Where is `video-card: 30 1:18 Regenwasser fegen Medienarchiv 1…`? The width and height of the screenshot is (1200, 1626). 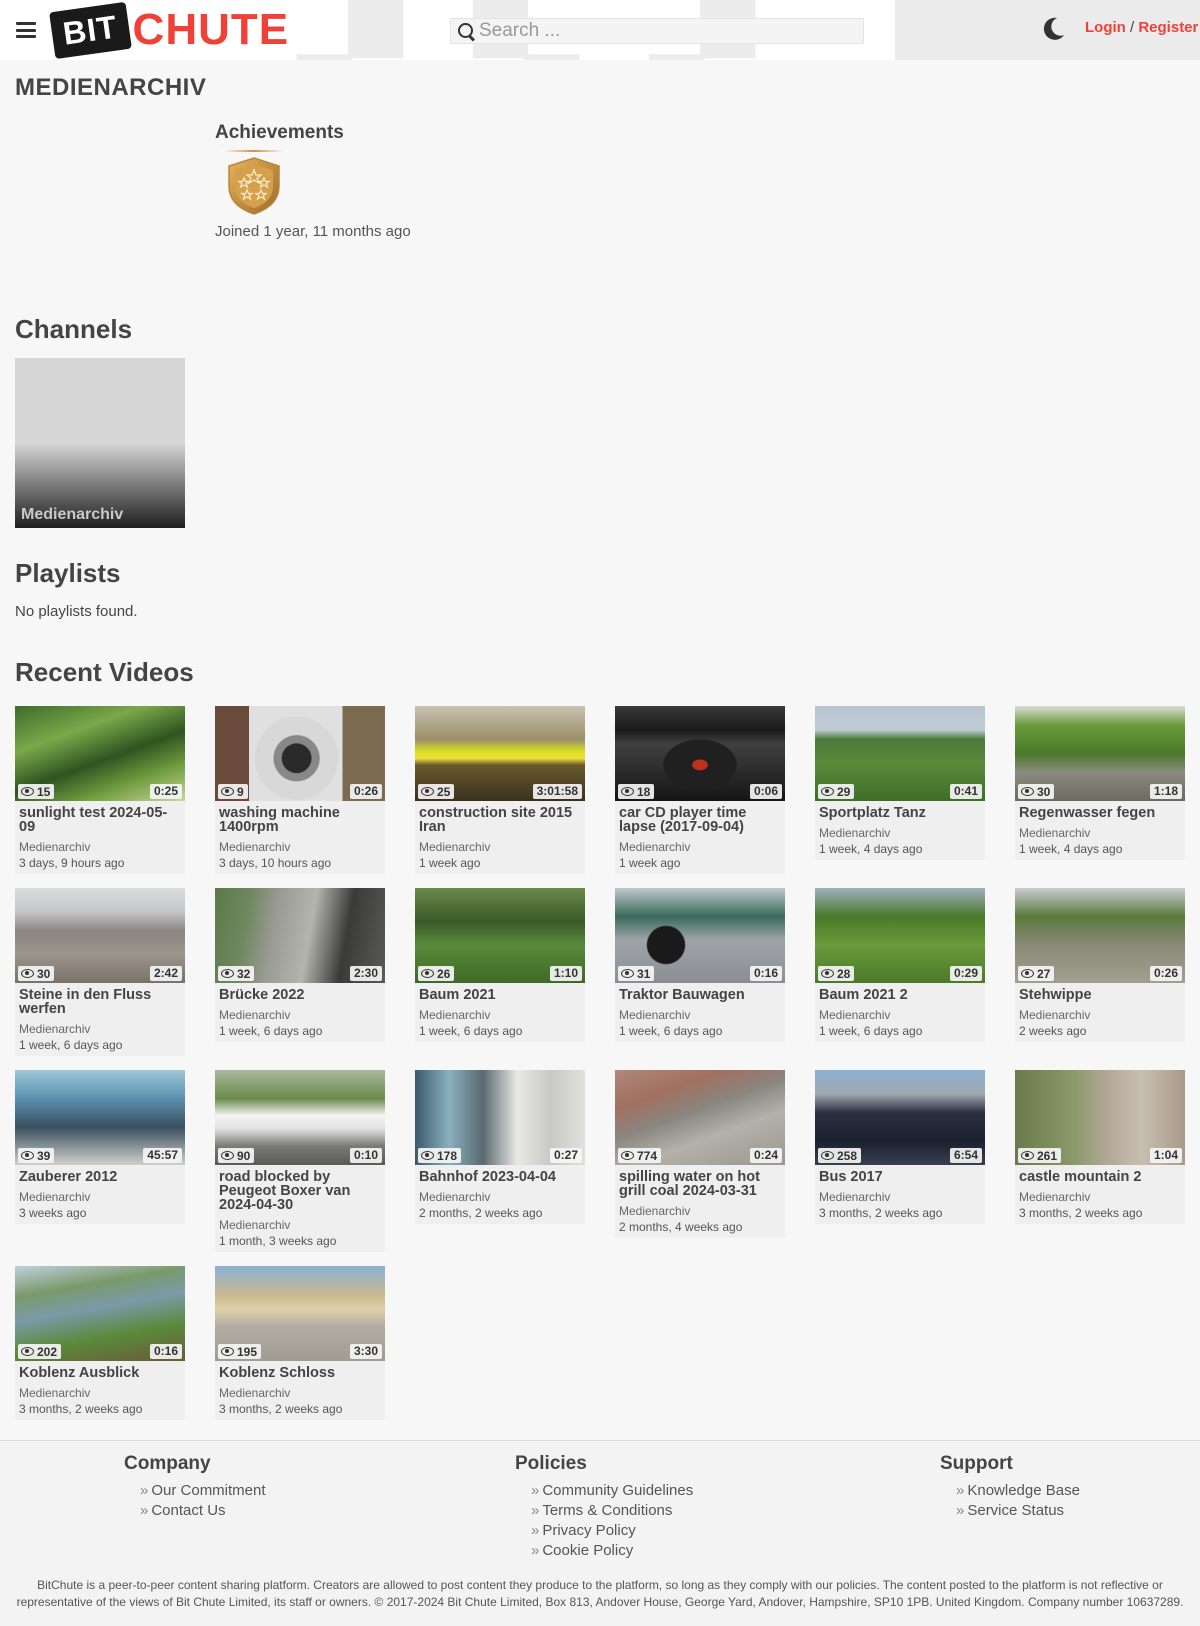 video-card: 30 1:18 Regenwasser fegen Medienarchiv 1… is located at coordinates (1100, 783).